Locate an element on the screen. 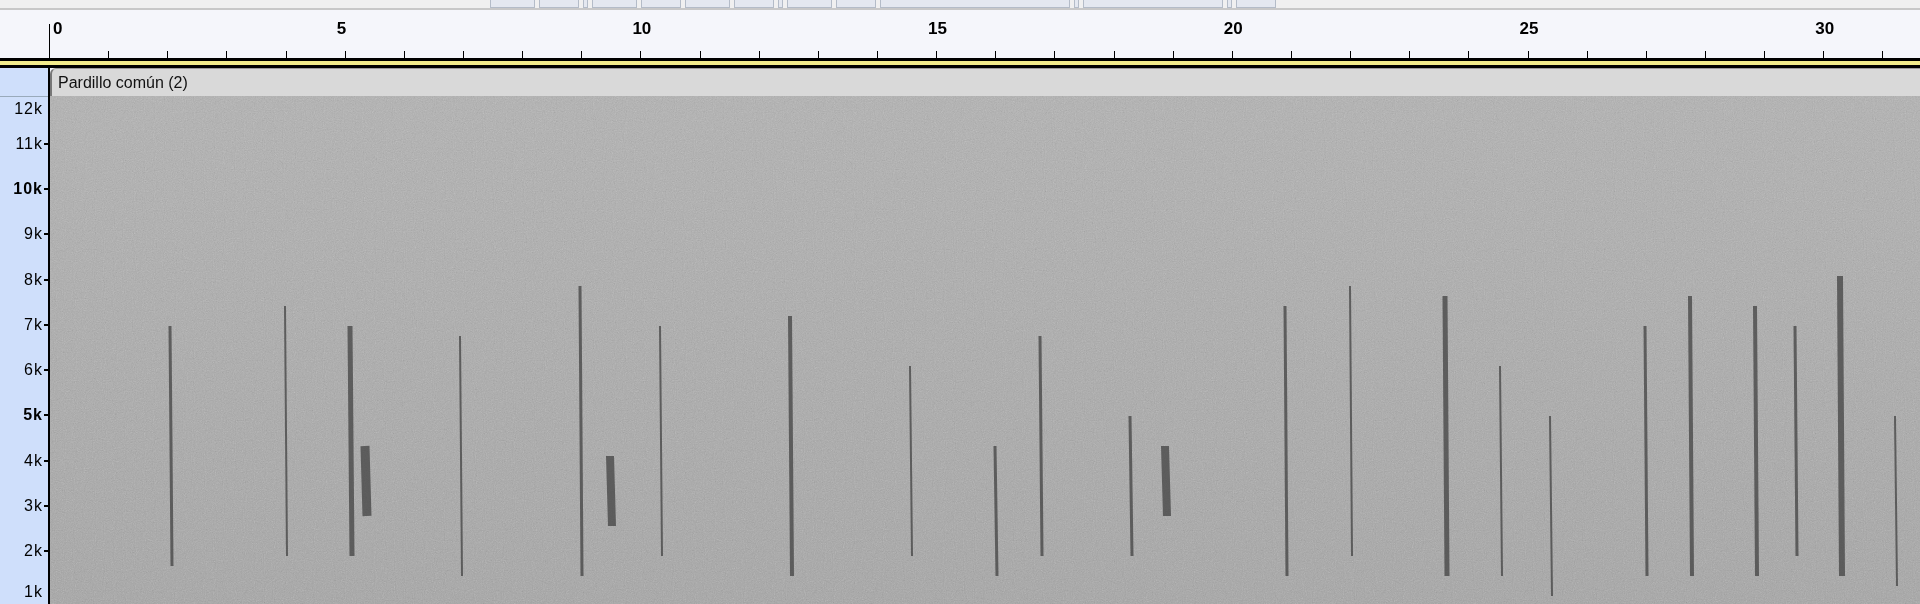  time-label: 25 is located at coordinates (1529, 29).